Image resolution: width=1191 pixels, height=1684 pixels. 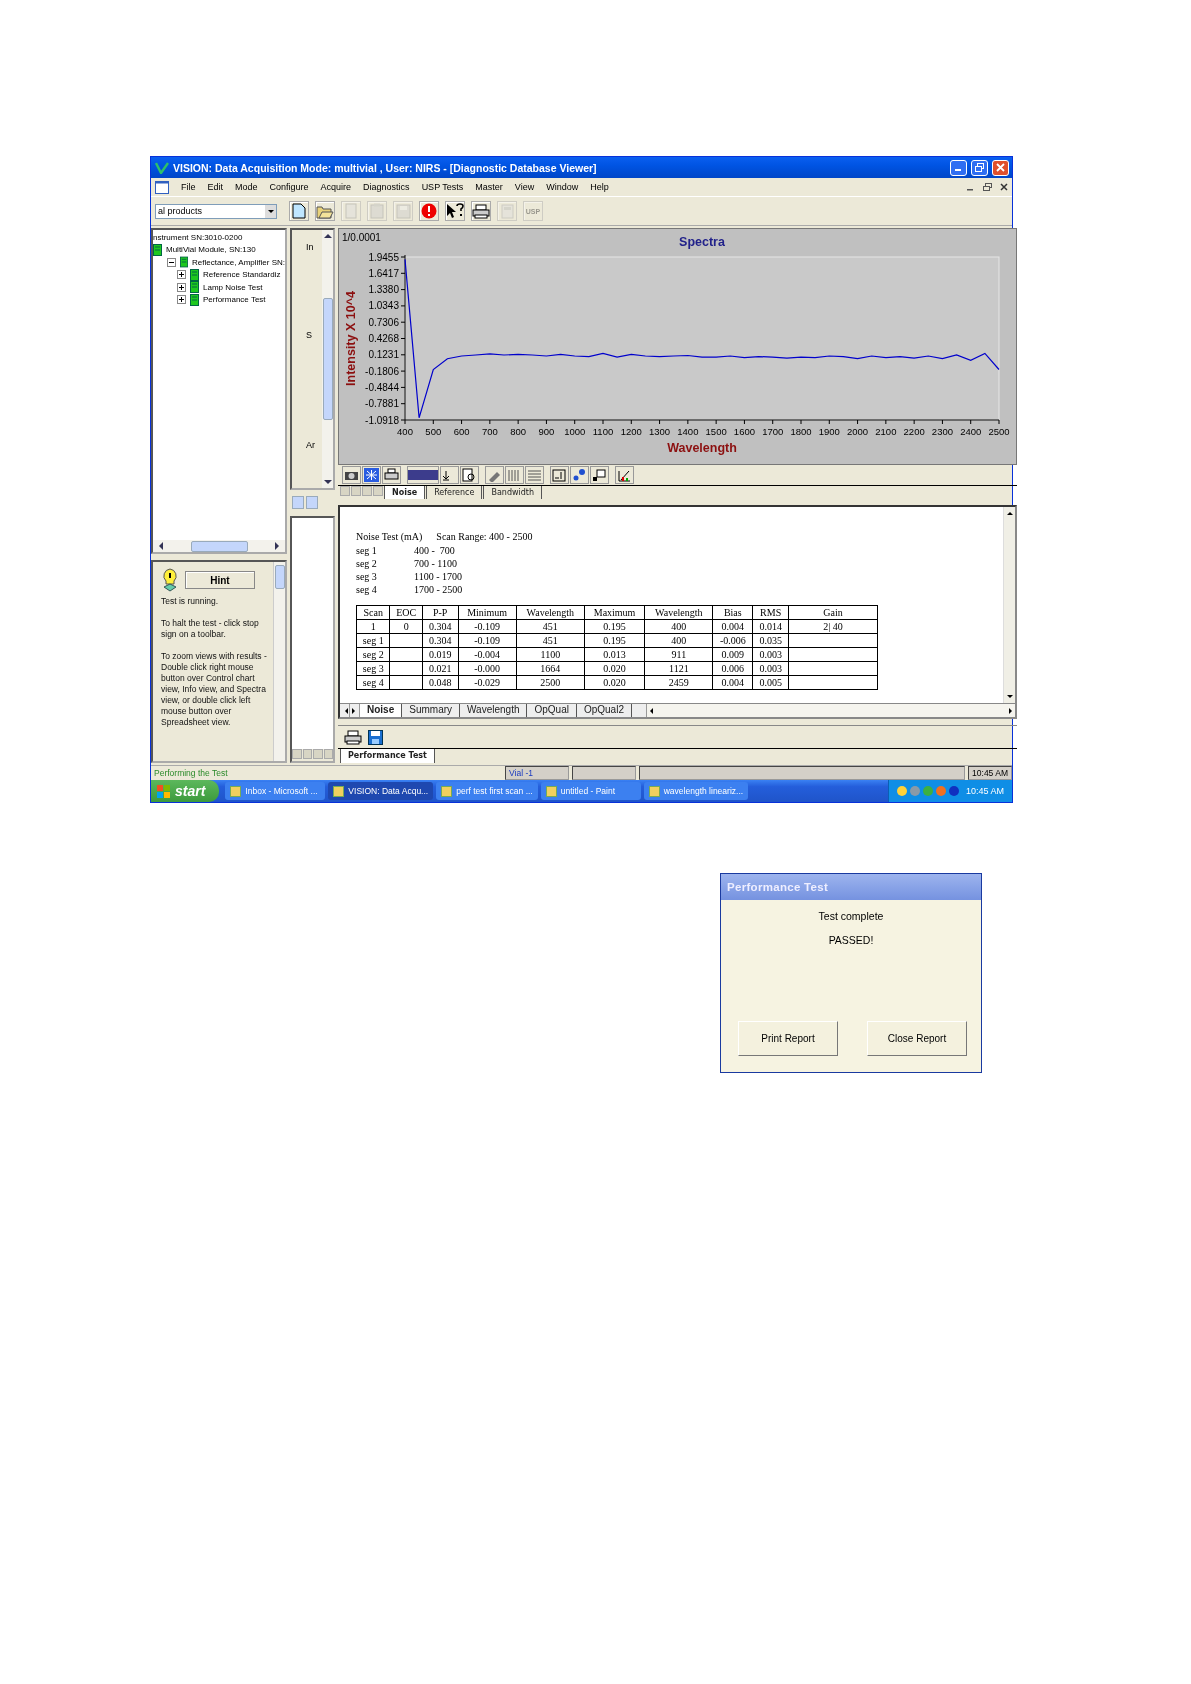 I want to click on taskbar-button: untitled - Paint, so click(x=590, y=791).